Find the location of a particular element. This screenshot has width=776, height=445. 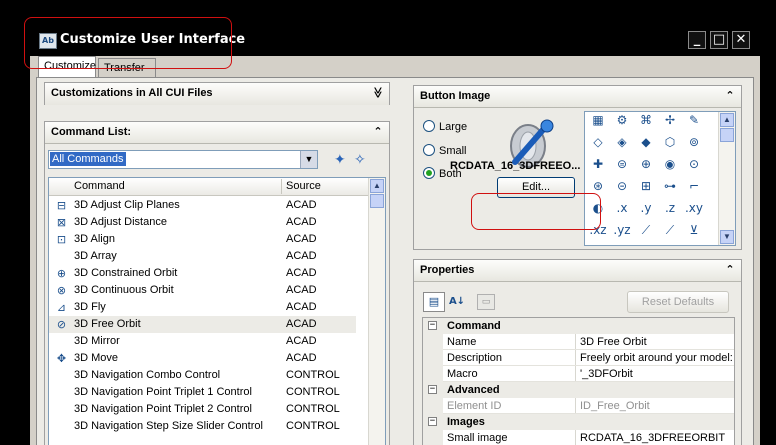

property-value: RCDATA_16_3DFREEORBIT is located at coordinates (652, 438).